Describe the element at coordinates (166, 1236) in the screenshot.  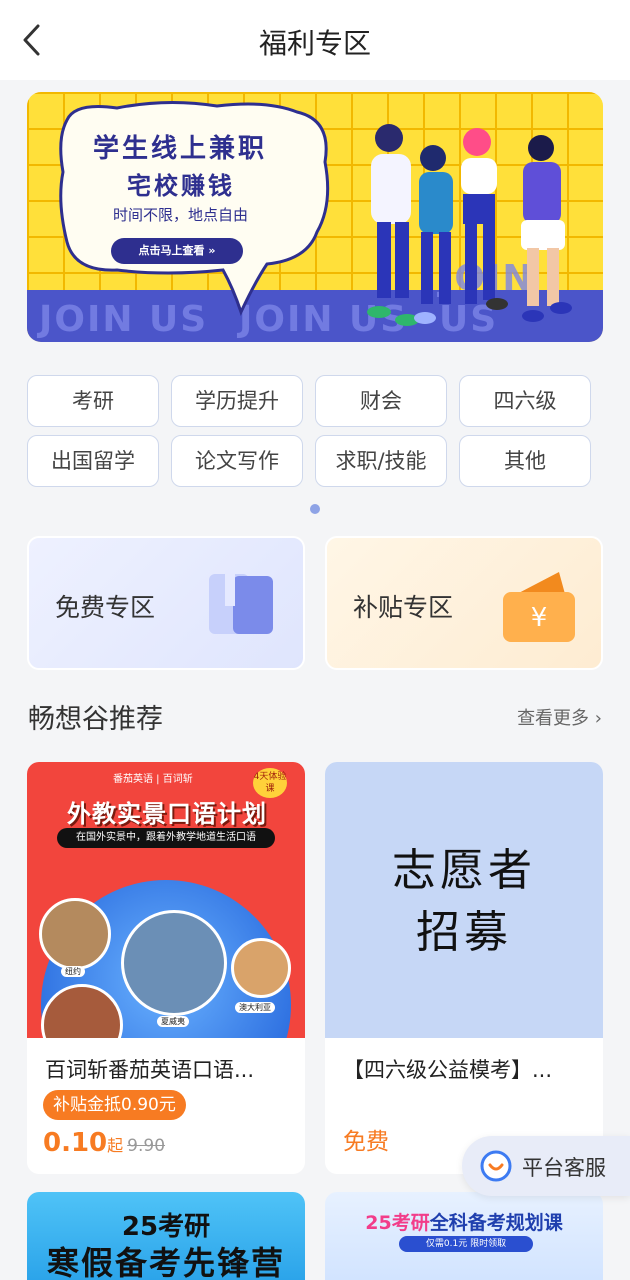
I see `course-card: 25考研 寒假备考先锋营` at that location.